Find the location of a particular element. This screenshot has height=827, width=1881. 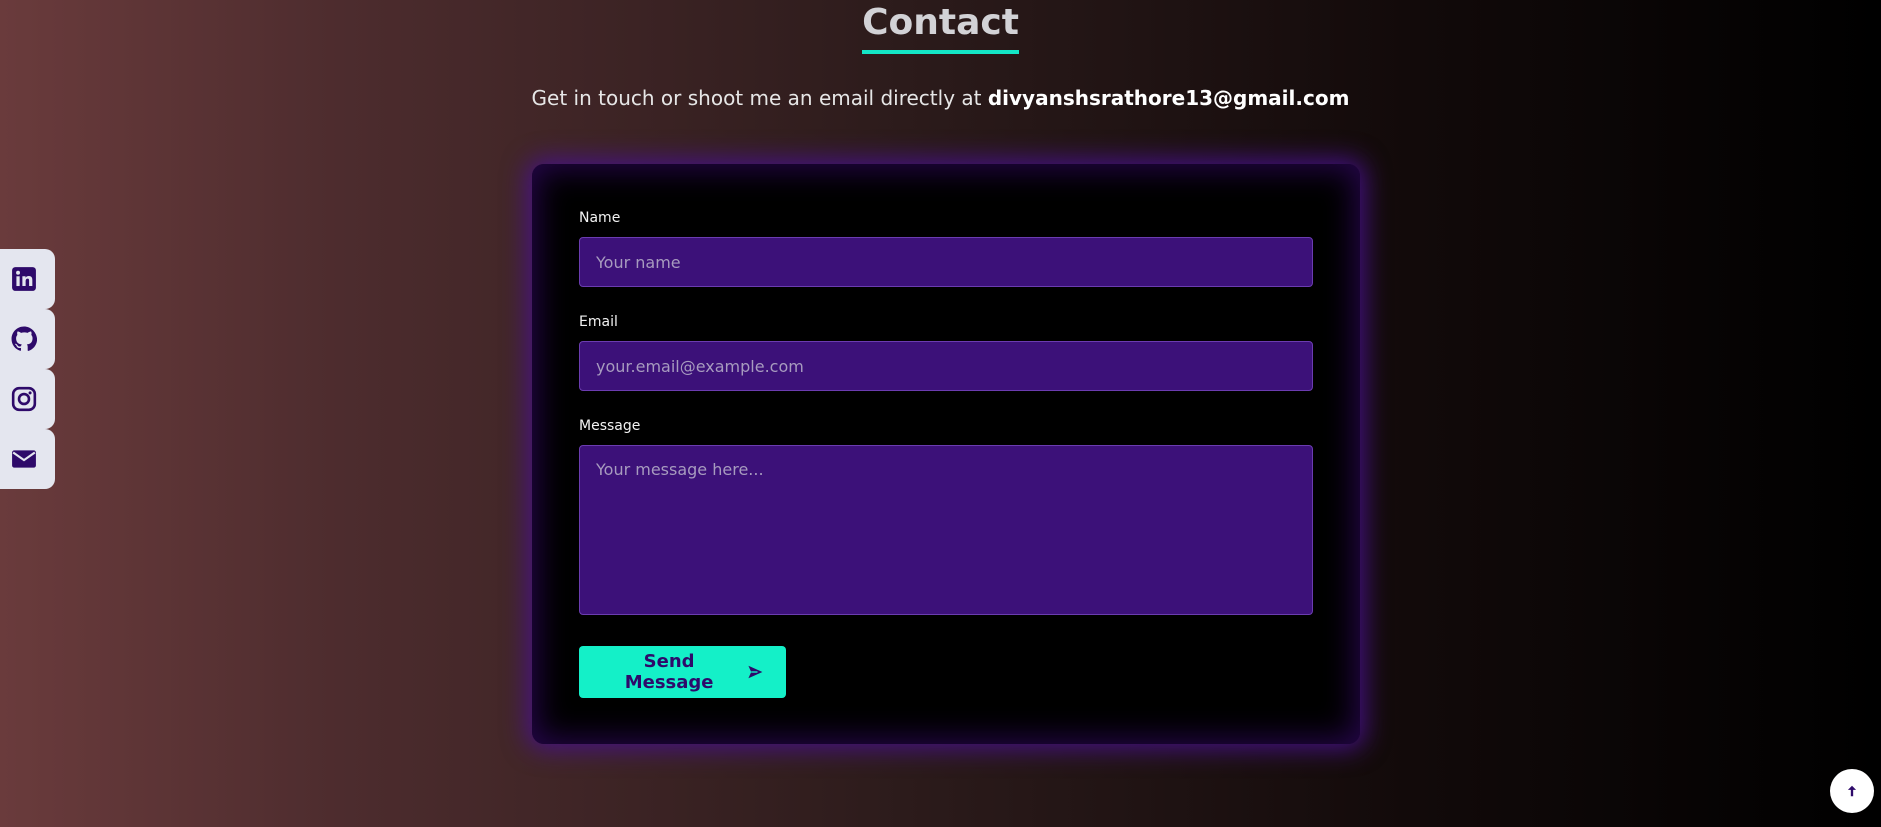

send-message-label: Send Message is located at coordinates (669, 672).